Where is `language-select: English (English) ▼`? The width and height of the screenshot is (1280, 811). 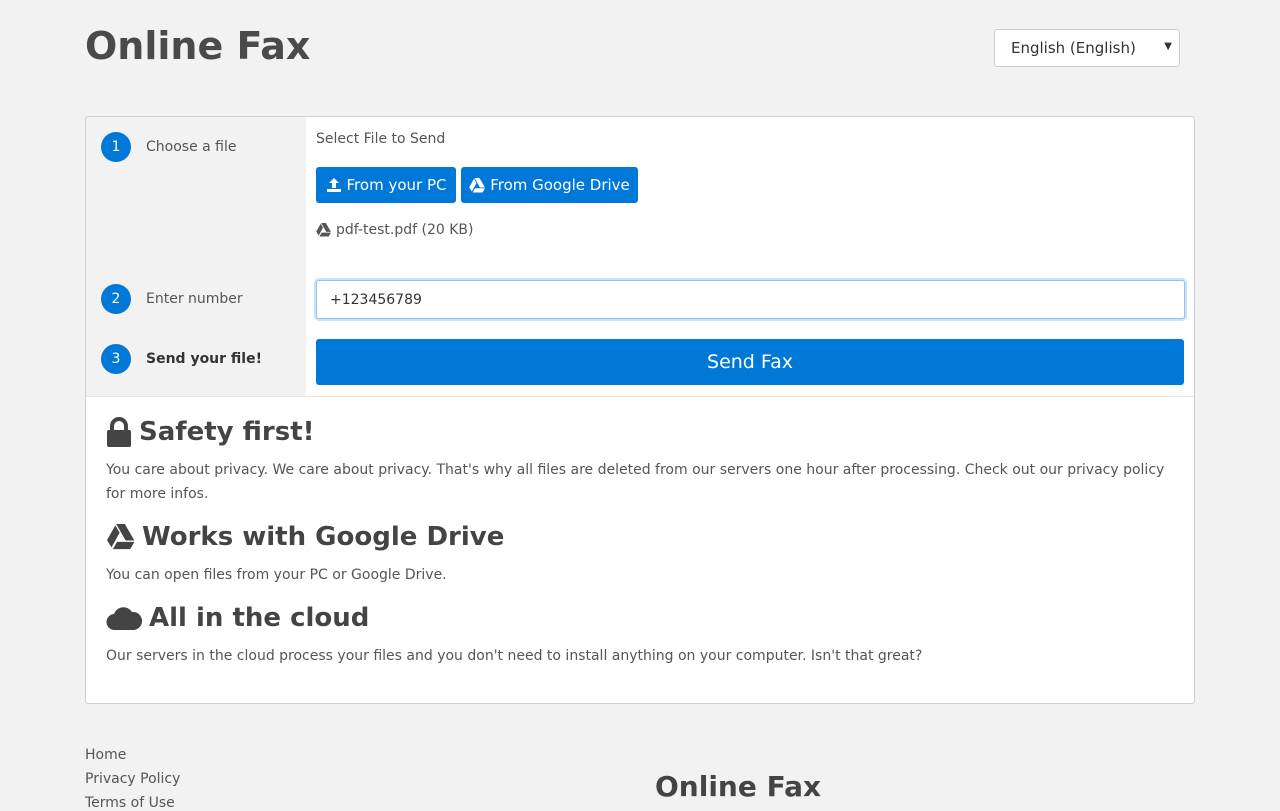 language-select: English (English) ▼ is located at coordinates (1087, 48).